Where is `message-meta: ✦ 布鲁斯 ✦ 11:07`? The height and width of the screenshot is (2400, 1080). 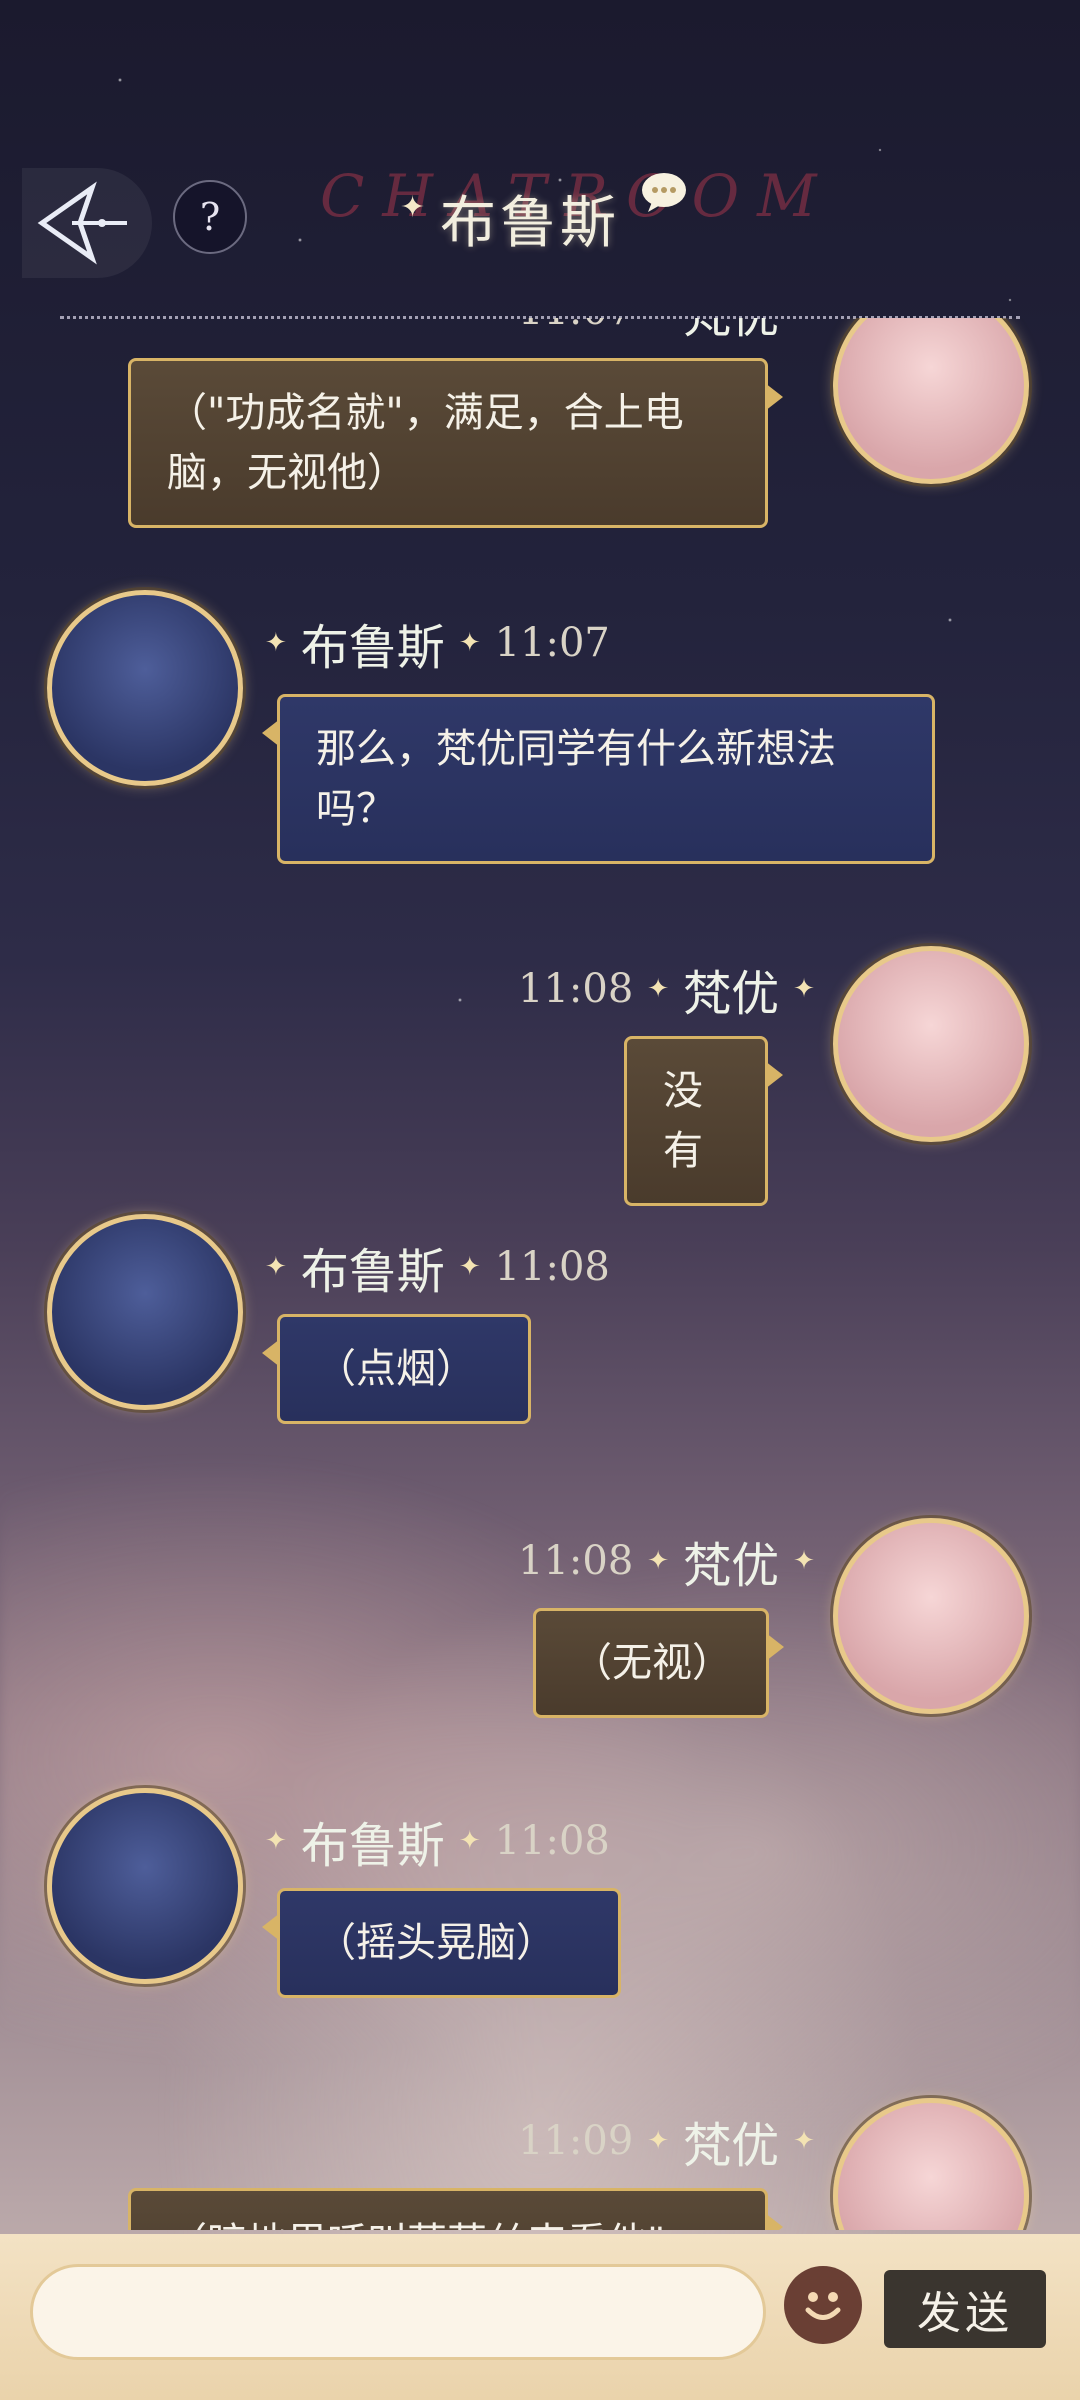
message-meta: ✦ 布鲁斯 ✦ 11:07 is located at coordinates (437, 643).